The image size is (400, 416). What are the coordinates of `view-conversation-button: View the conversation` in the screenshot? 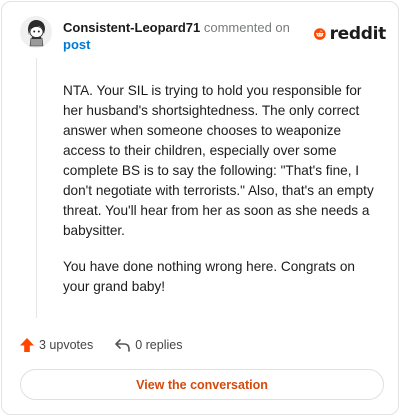 It's located at (202, 384).